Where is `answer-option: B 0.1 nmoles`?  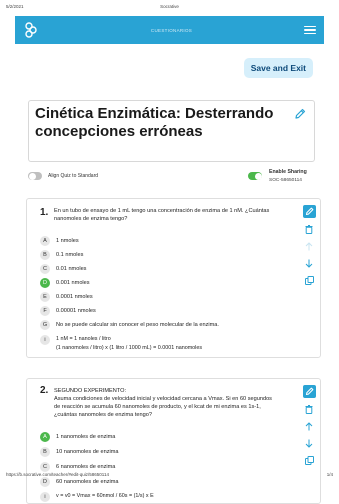
answer-option: B 0.1 nmoles is located at coordinates (61, 254).